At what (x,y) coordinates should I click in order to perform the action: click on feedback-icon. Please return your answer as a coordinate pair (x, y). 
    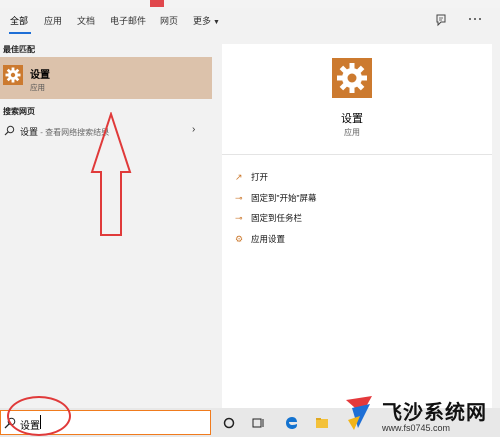
    Looking at the image, I should click on (441, 20).